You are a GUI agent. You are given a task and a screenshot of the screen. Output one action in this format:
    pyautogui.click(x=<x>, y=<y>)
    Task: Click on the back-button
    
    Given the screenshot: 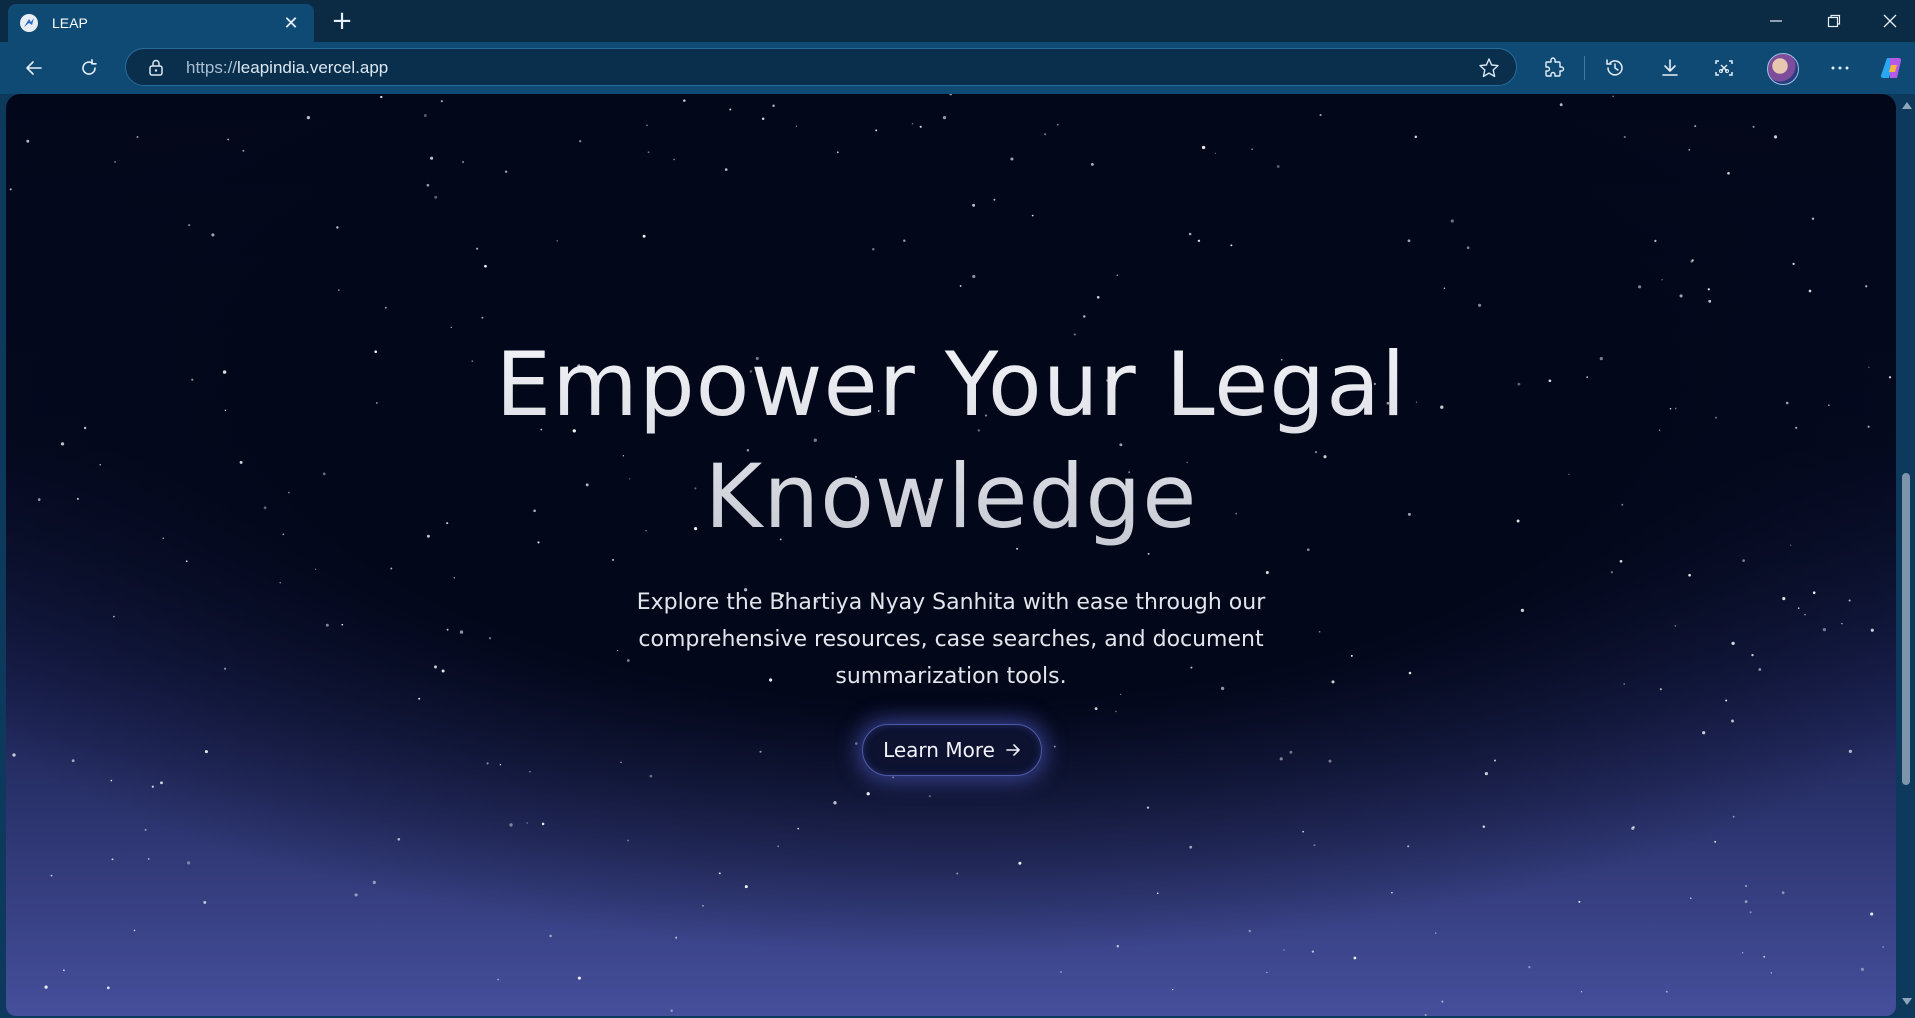 What is the action you would take?
    pyautogui.click(x=34, y=68)
    